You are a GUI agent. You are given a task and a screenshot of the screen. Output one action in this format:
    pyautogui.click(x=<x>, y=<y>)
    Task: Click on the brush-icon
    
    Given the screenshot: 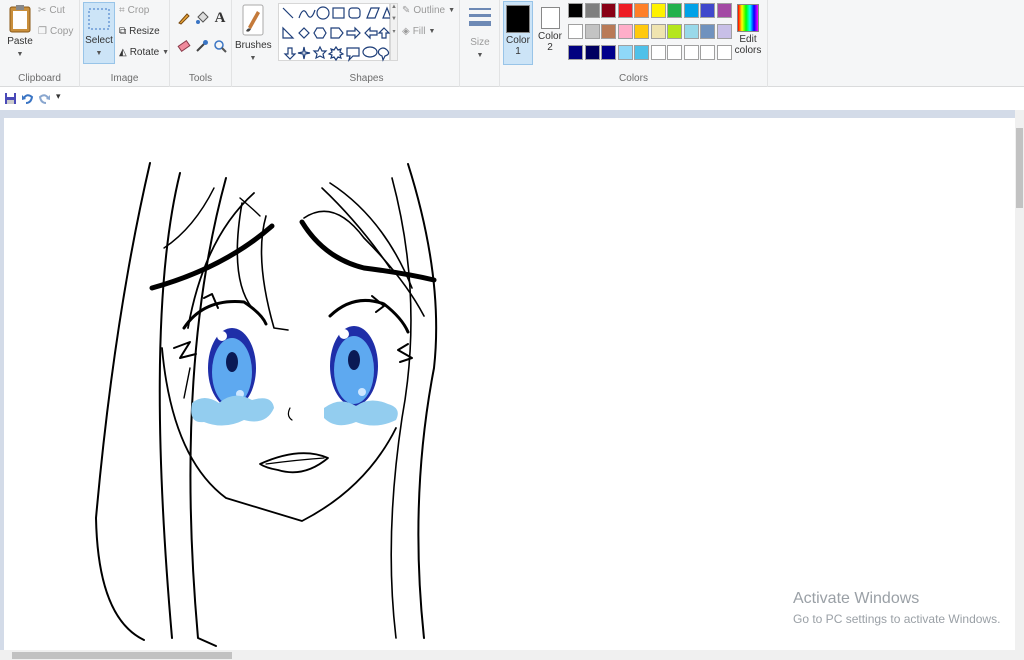 What is the action you would take?
    pyautogui.click(x=253, y=20)
    